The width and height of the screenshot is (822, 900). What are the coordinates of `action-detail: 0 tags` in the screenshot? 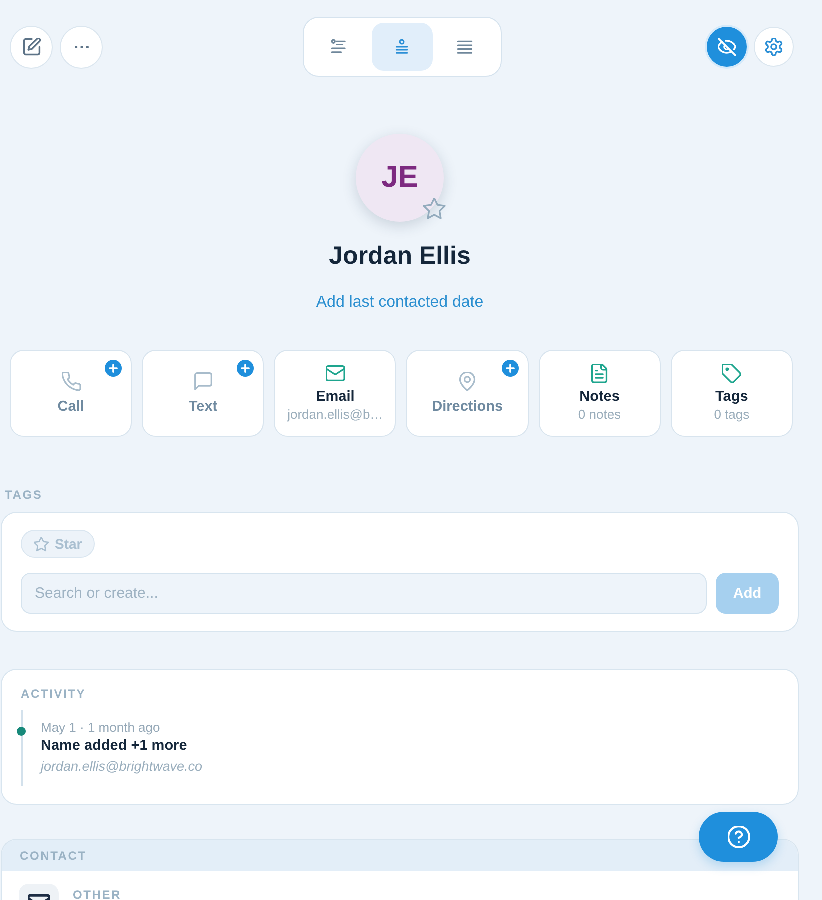 It's located at (732, 414).